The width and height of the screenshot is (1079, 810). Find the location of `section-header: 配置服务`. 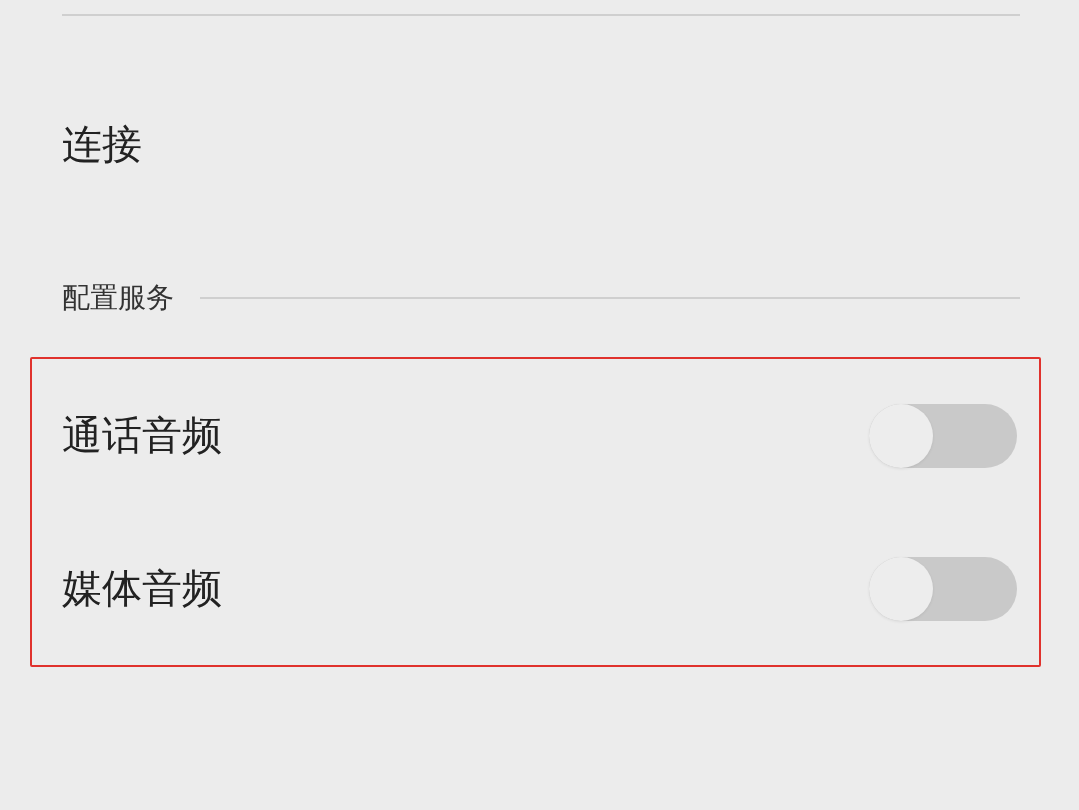

section-header: 配置服务 is located at coordinates (118, 298).